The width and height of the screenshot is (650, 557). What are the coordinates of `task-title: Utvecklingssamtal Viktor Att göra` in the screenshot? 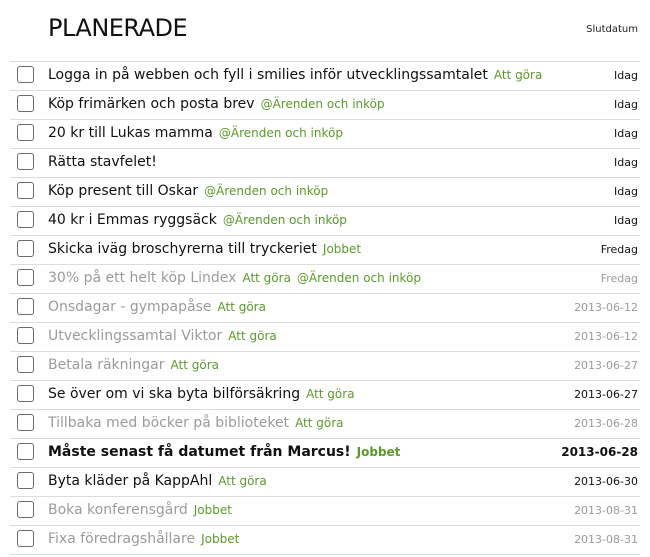 It's located at (162, 336).